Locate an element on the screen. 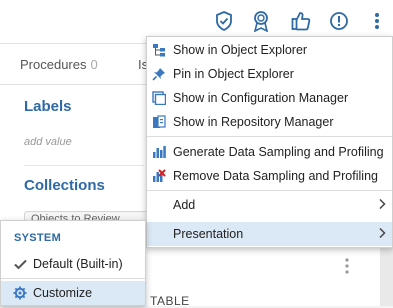 The width and height of the screenshot is (393, 308). award-icon is located at coordinates (261, 21).